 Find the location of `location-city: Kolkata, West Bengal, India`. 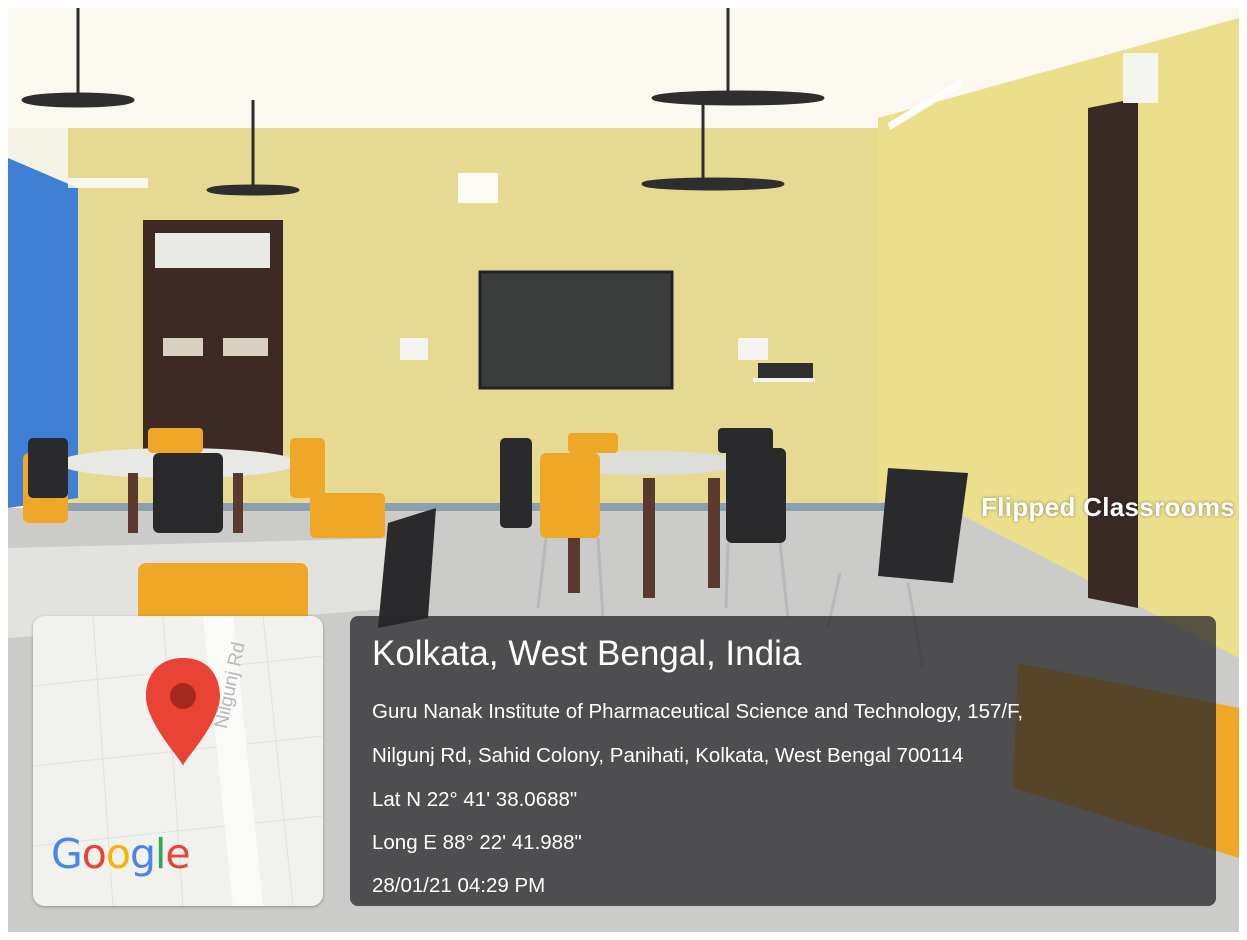

location-city: Kolkata, West Bengal, India is located at coordinates (587, 653).